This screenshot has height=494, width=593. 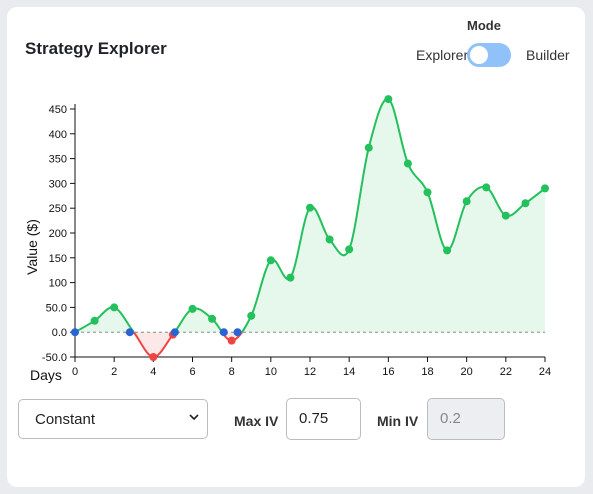 I want to click on iv-mode-value: Constant, so click(x=65, y=419).